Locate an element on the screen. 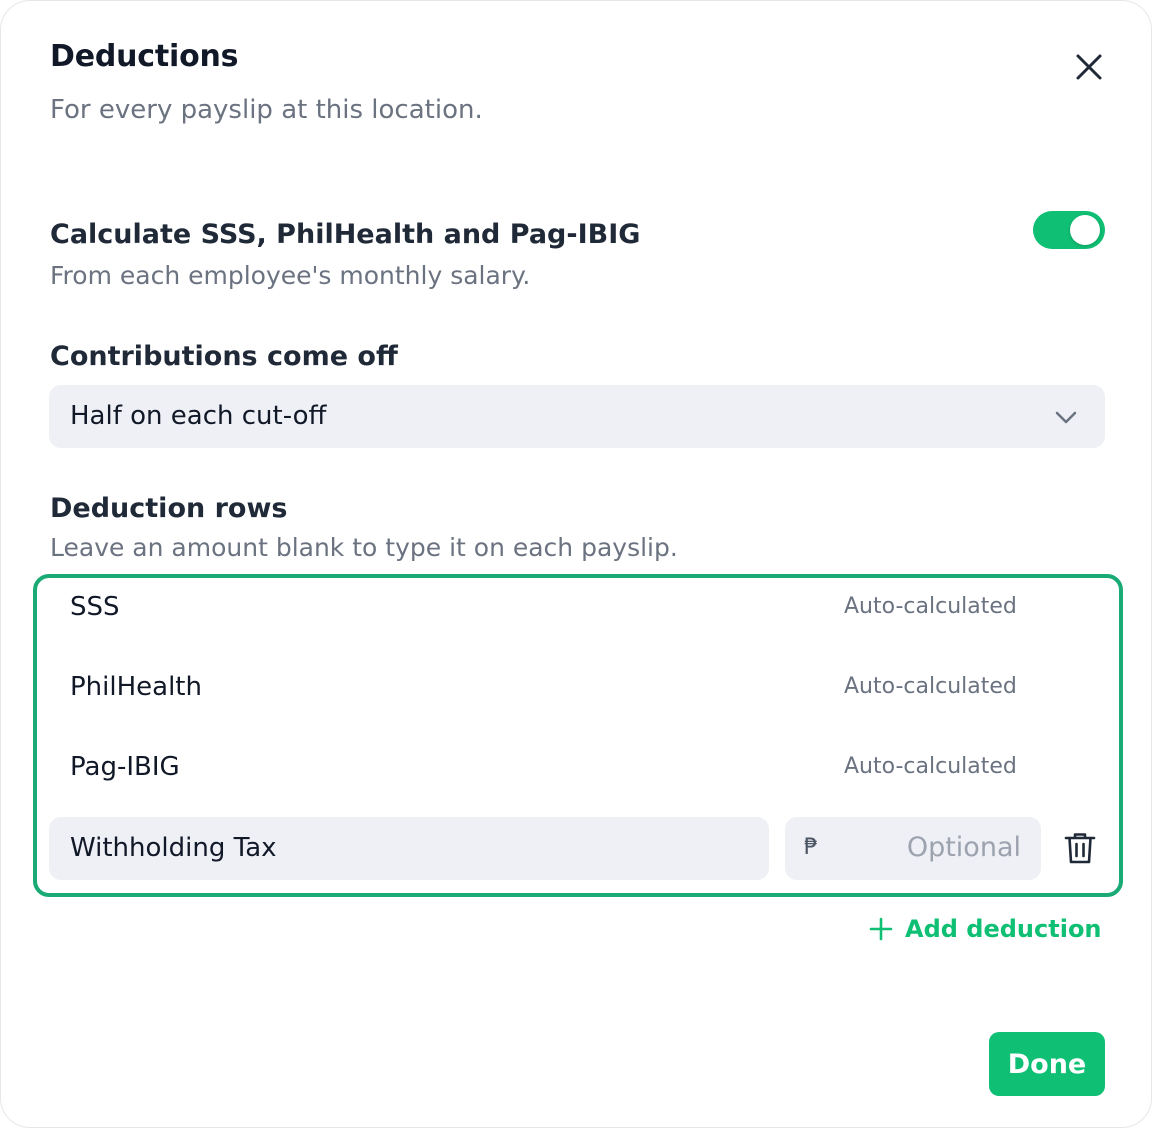 The width and height of the screenshot is (1152, 1128). deduction-row-name-sss: SSS is located at coordinates (95, 607).